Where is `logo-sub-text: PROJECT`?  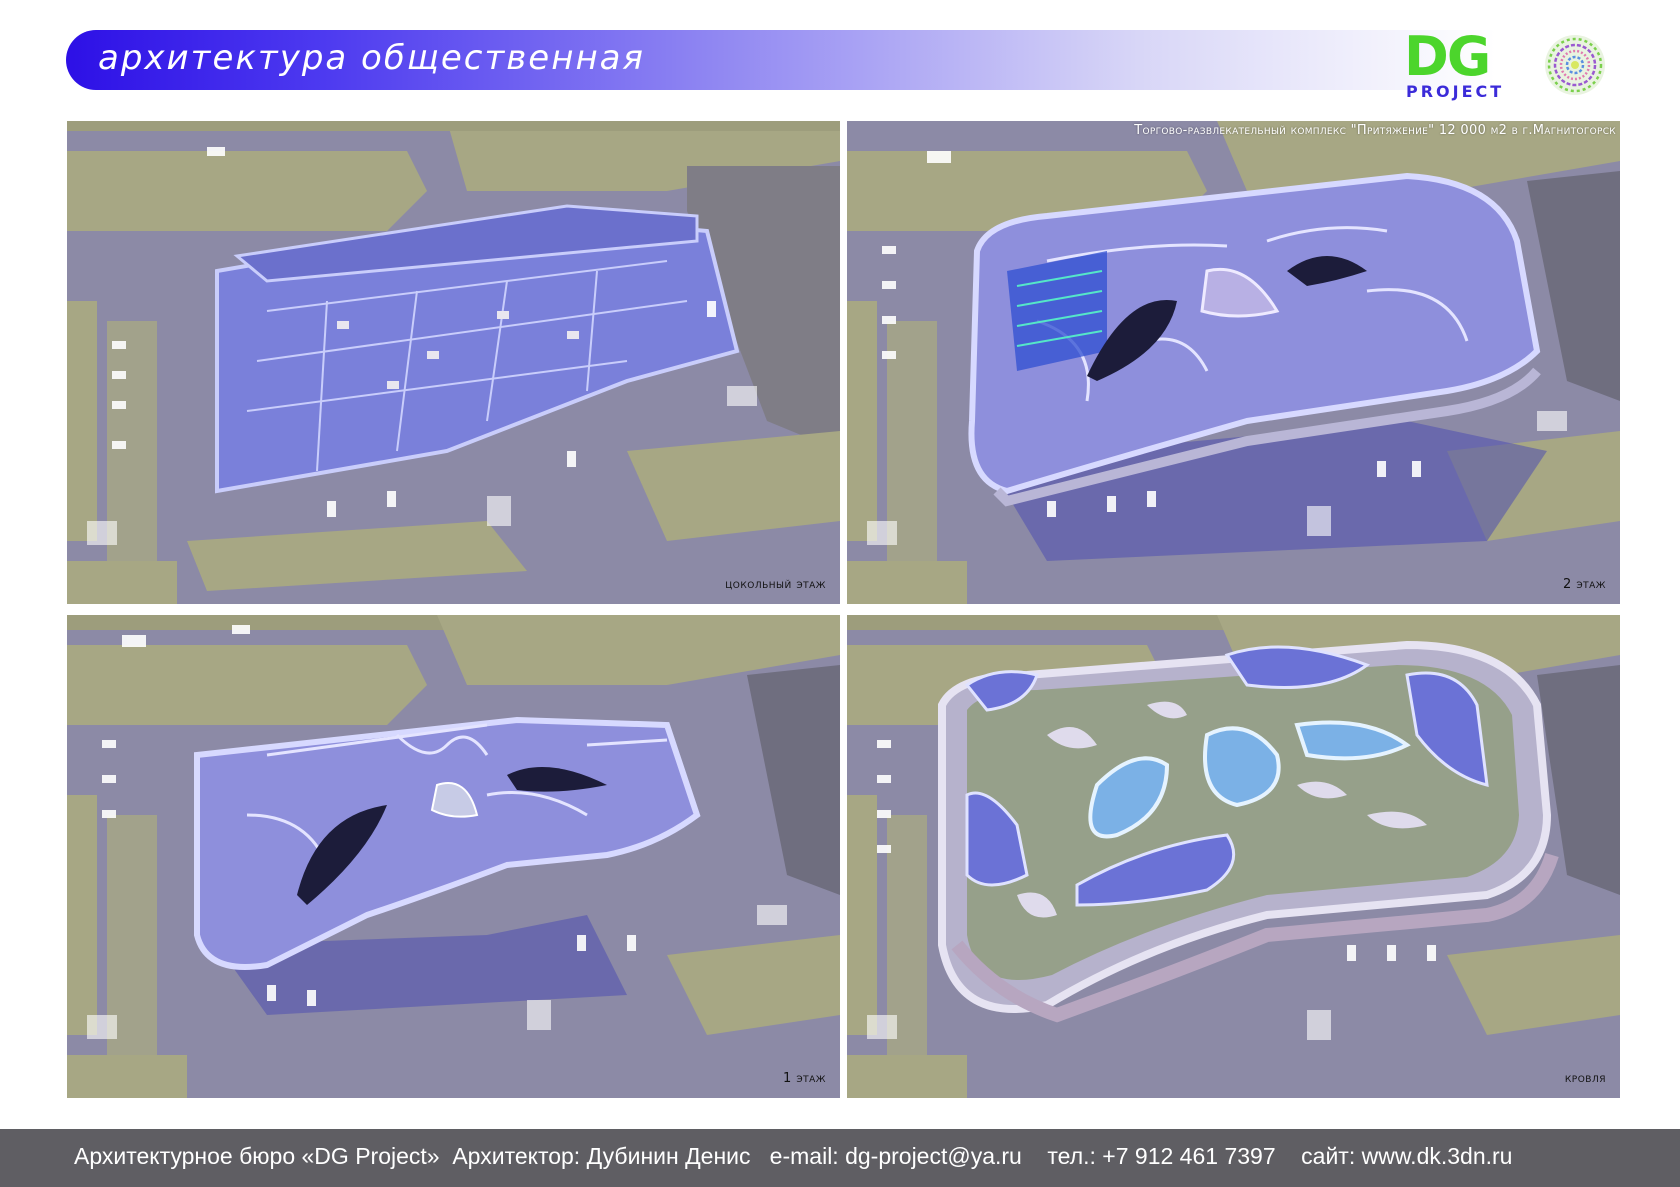
logo-sub-text: PROJECT is located at coordinates (1455, 91).